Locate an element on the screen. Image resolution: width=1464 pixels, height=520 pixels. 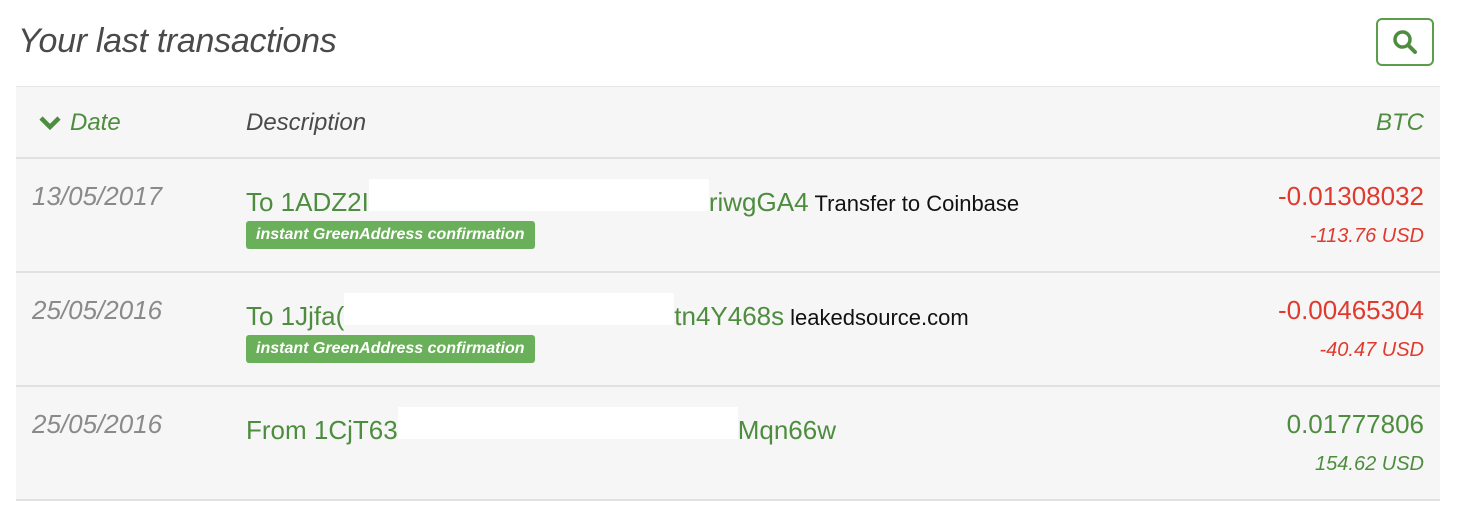
btc-amount: -0.00465304 is located at coordinates (1350, 310).